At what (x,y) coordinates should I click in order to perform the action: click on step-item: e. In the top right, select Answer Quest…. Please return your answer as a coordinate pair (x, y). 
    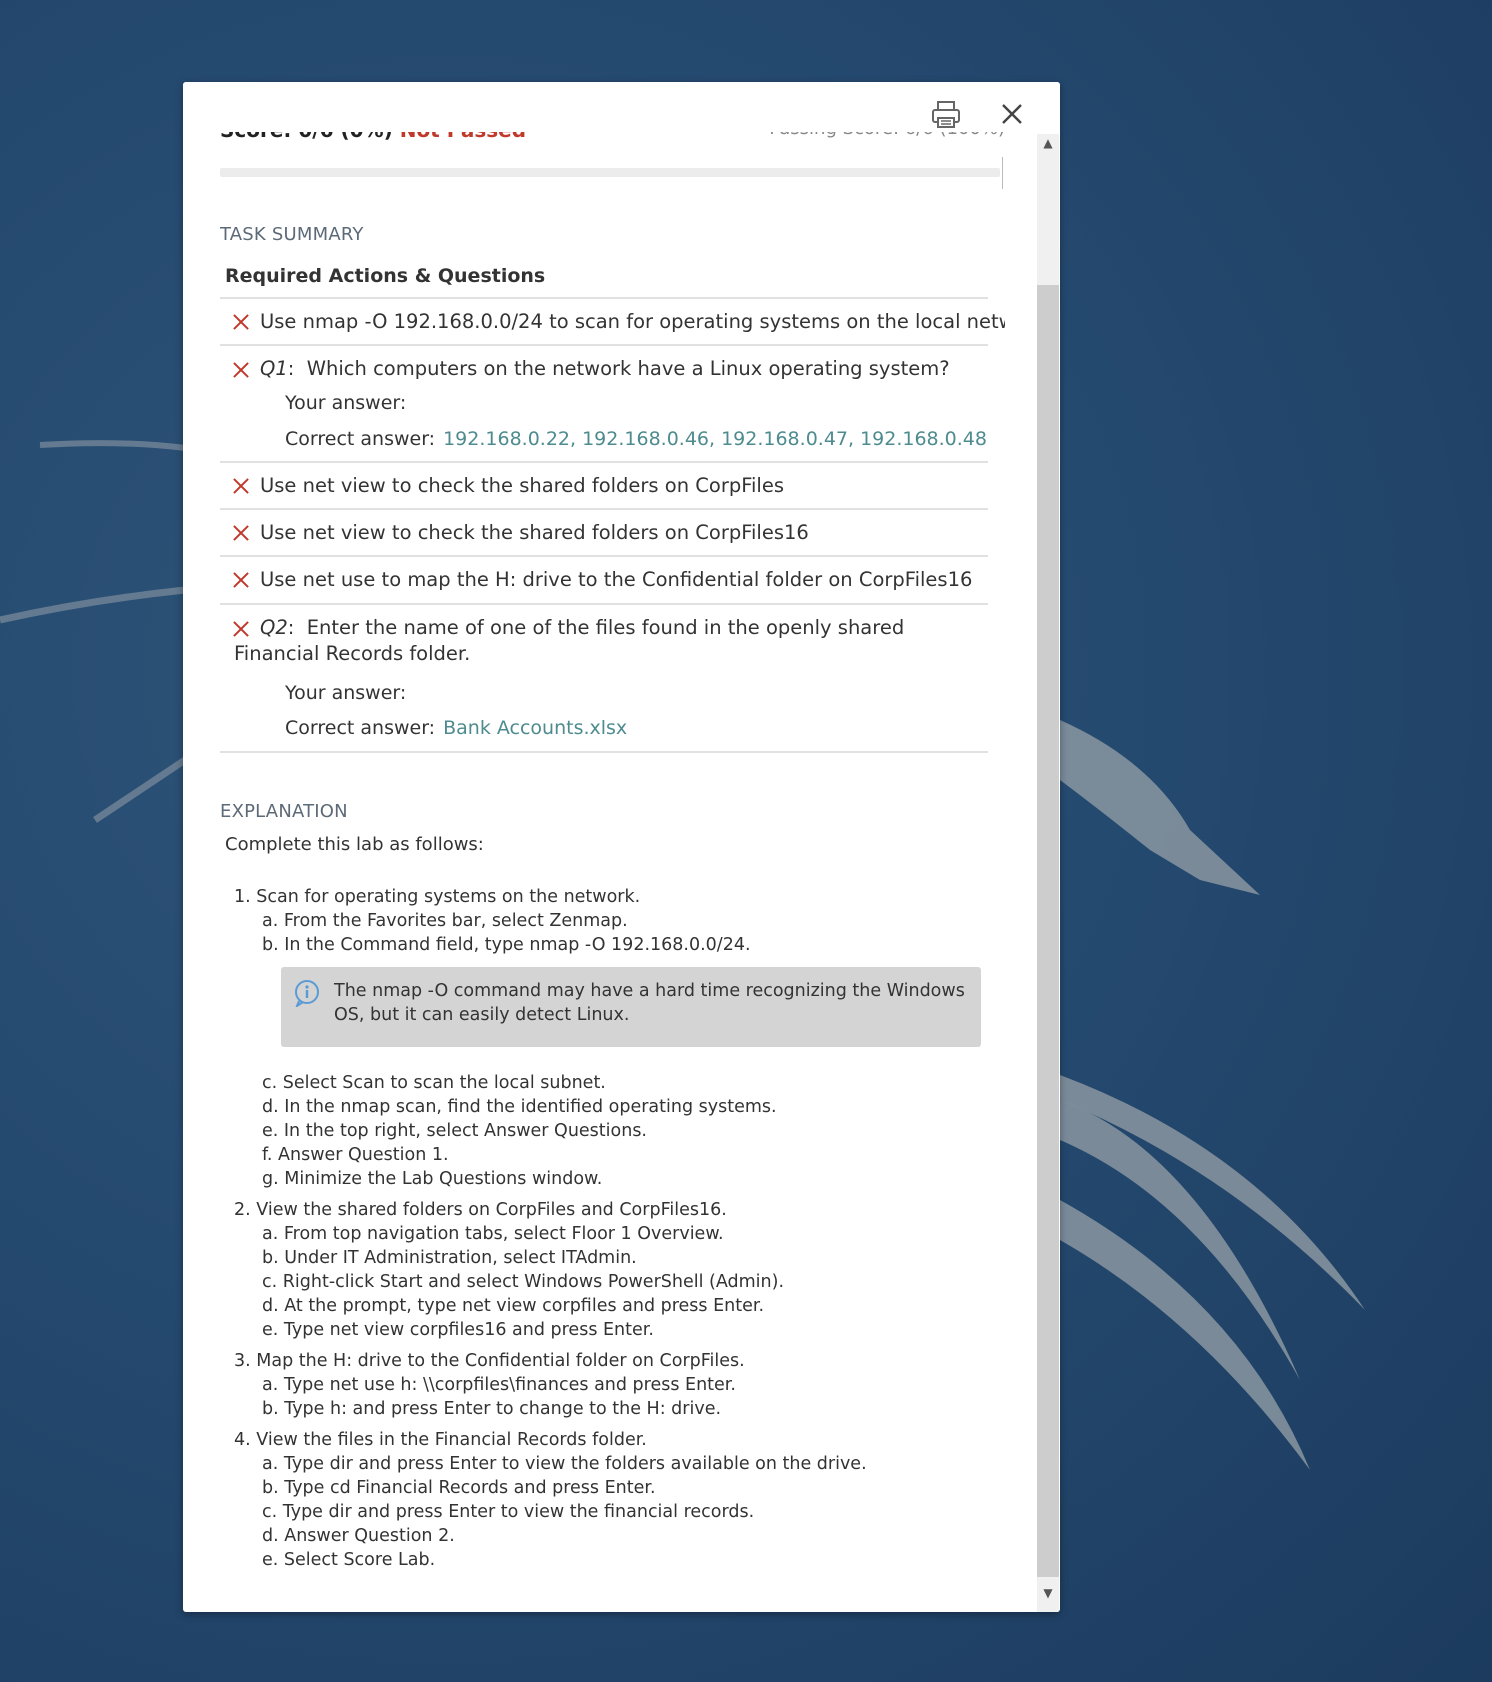
    Looking at the image, I should click on (454, 1131).